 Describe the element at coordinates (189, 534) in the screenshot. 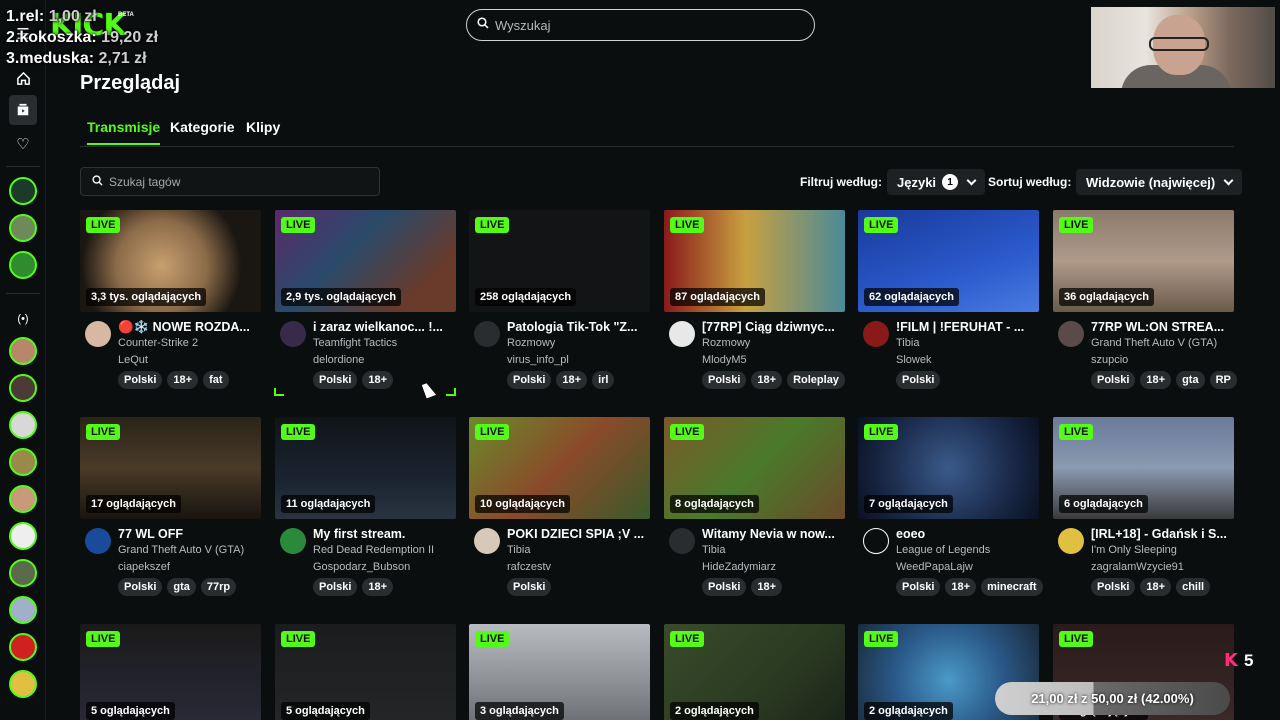

I see `stream-title: 77 WL OFF` at that location.